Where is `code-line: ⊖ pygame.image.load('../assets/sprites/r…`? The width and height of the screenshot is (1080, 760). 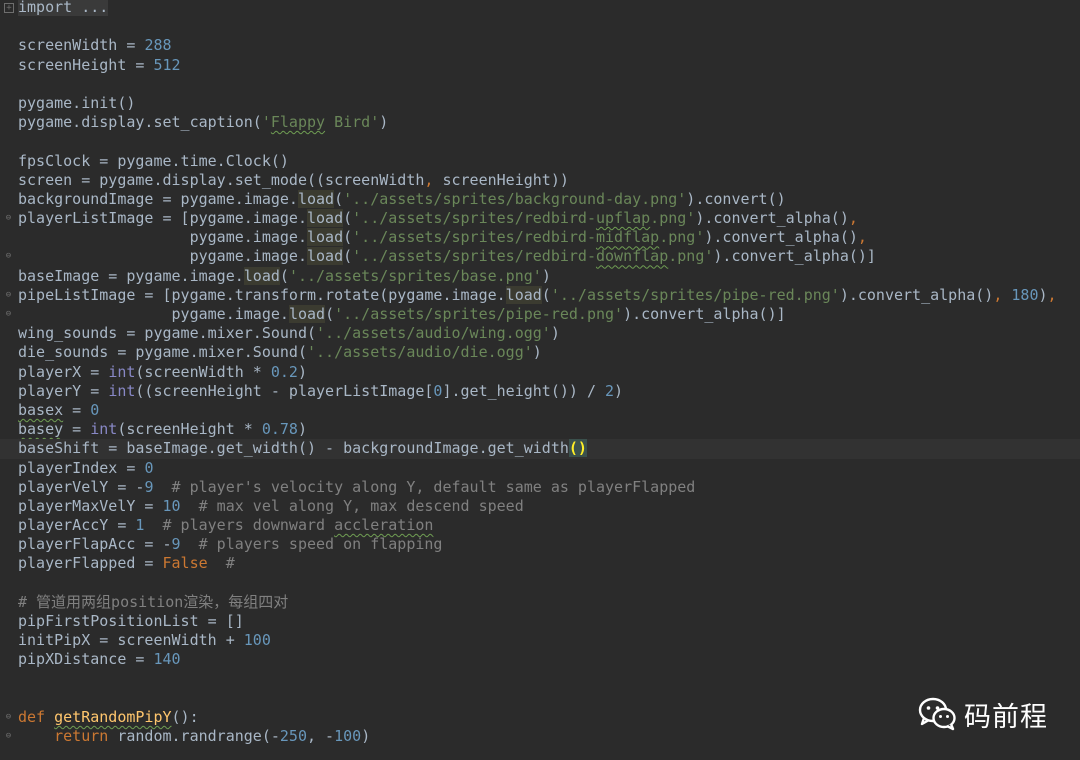
code-line: ⊖ pygame.image.load('../assets/sprites/r… is located at coordinates (540, 256).